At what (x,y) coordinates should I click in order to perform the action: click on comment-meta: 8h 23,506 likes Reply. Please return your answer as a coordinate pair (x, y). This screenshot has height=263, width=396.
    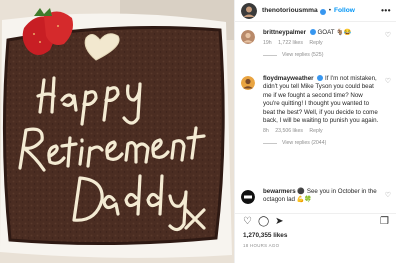
    Looking at the image, I should click on (322, 131).